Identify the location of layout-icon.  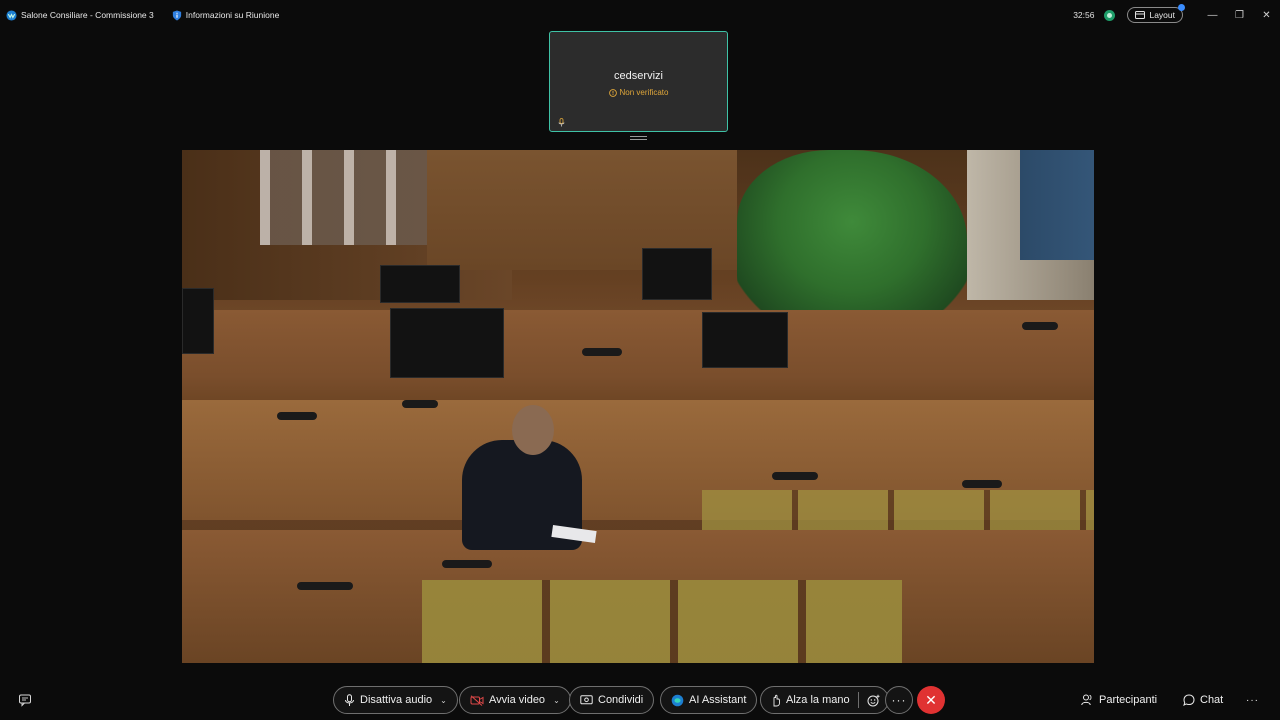
(1140, 15).